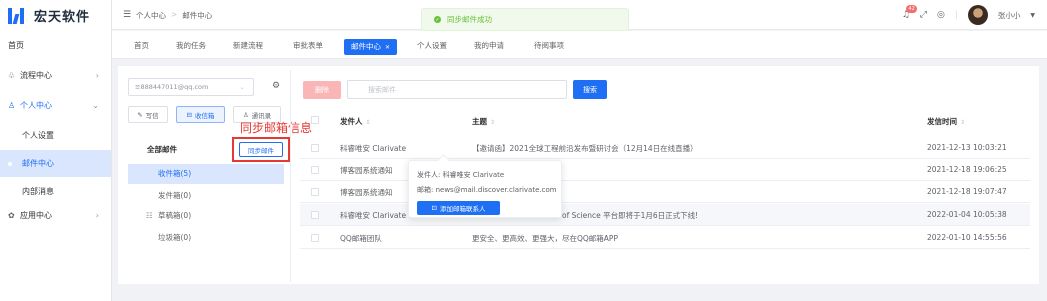  What do you see at coordinates (261, 149) in the screenshot?
I see `sync-mail-button: 同步邮件` at bounding box center [261, 149].